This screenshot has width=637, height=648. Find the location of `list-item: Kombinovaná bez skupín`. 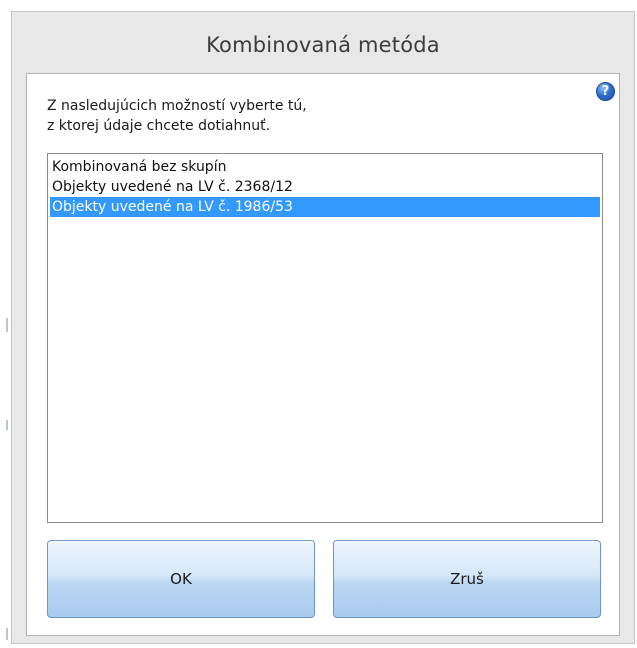

list-item: Kombinovaná bez skupín is located at coordinates (325, 167).